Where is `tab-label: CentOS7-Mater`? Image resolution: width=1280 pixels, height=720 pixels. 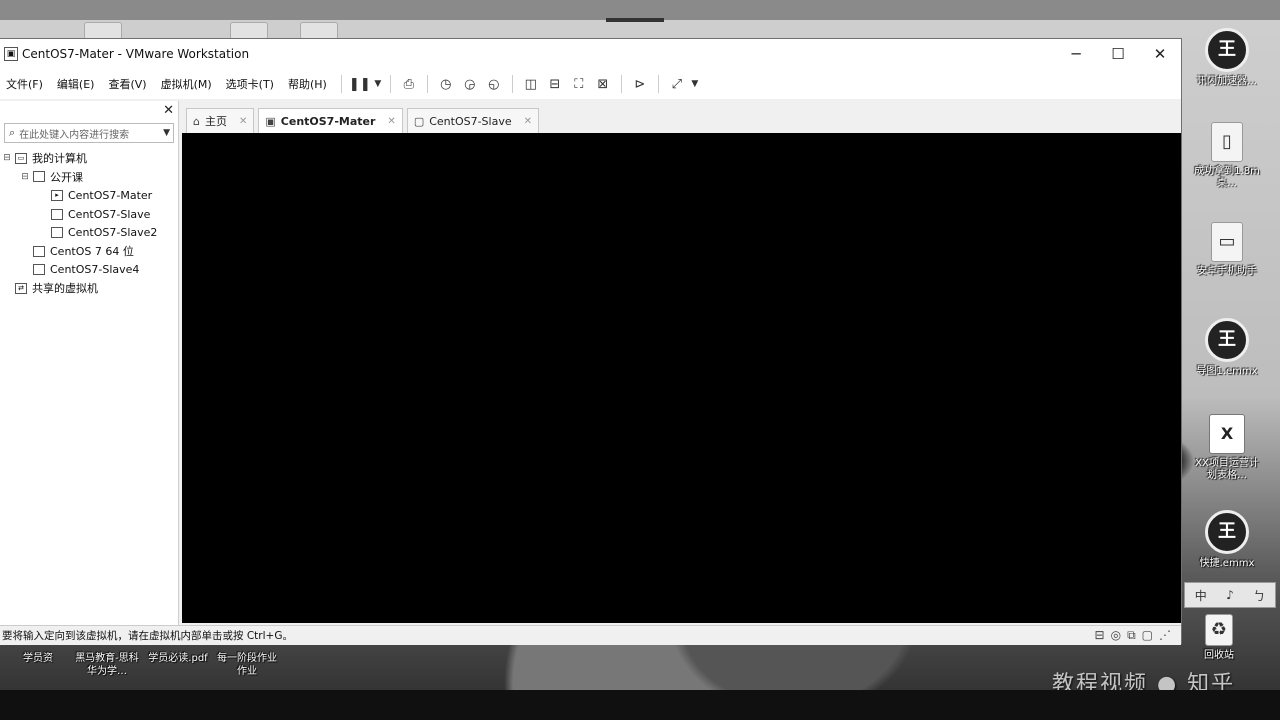 tab-label: CentOS7-Mater is located at coordinates (328, 121).